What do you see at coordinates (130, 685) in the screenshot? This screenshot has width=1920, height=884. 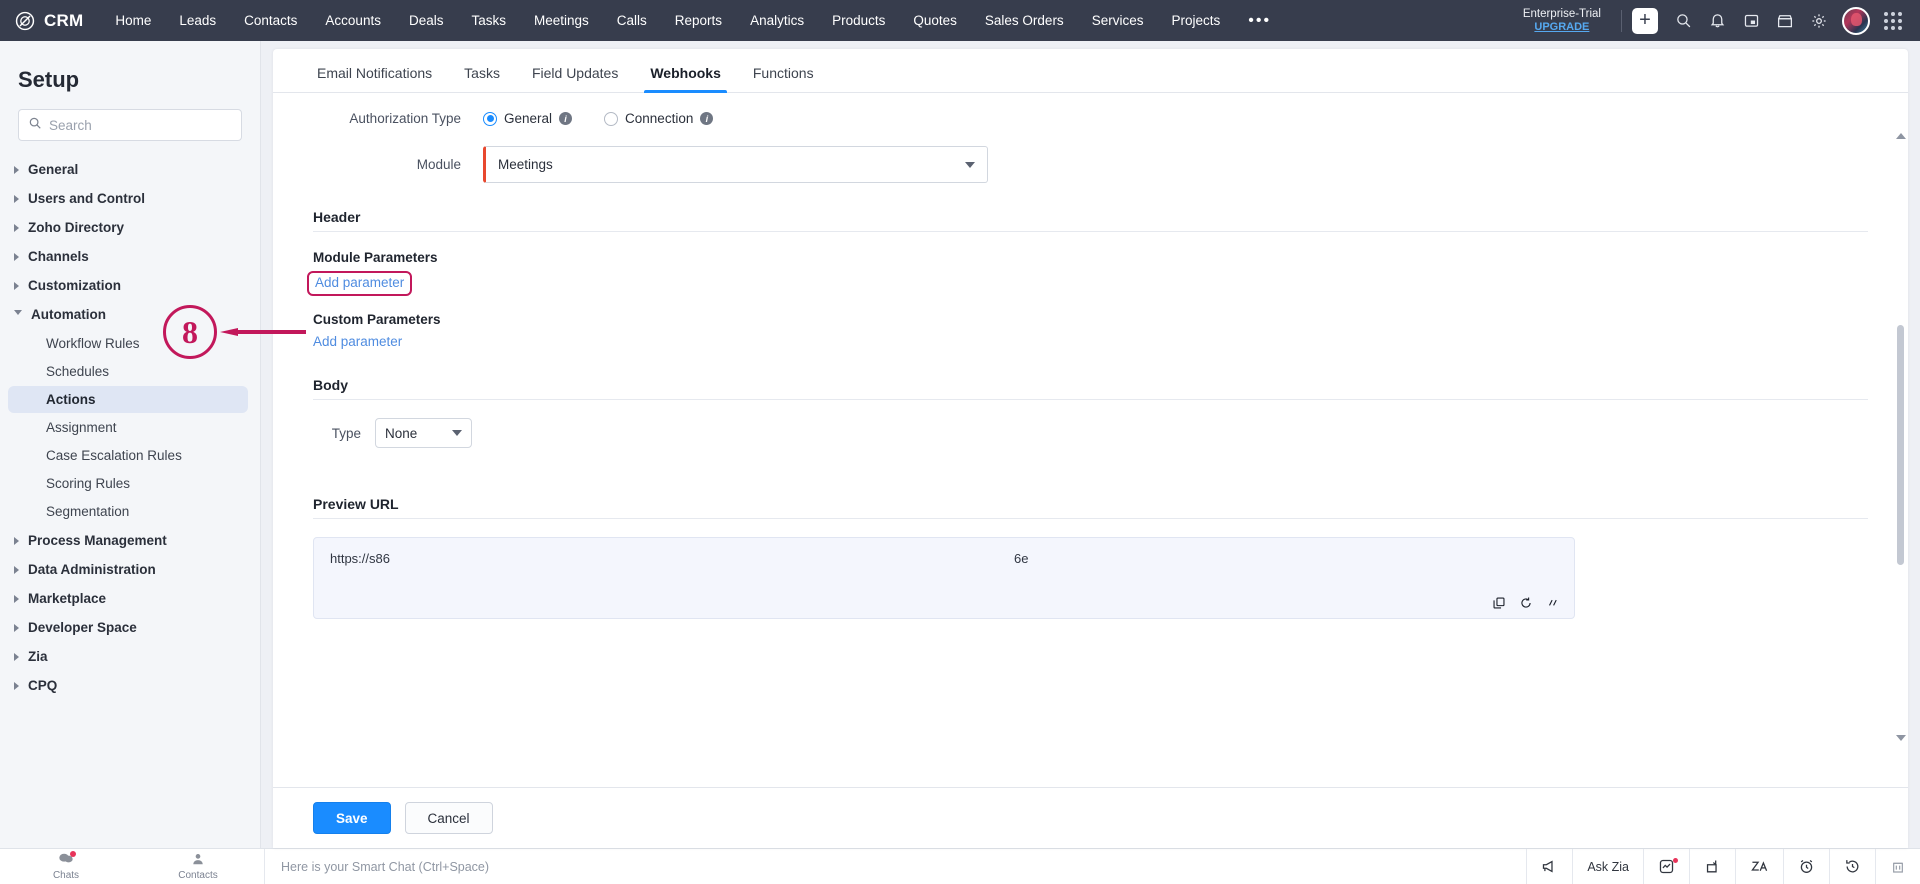 I see `sidebar-item-cpq: CPQ` at bounding box center [130, 685].